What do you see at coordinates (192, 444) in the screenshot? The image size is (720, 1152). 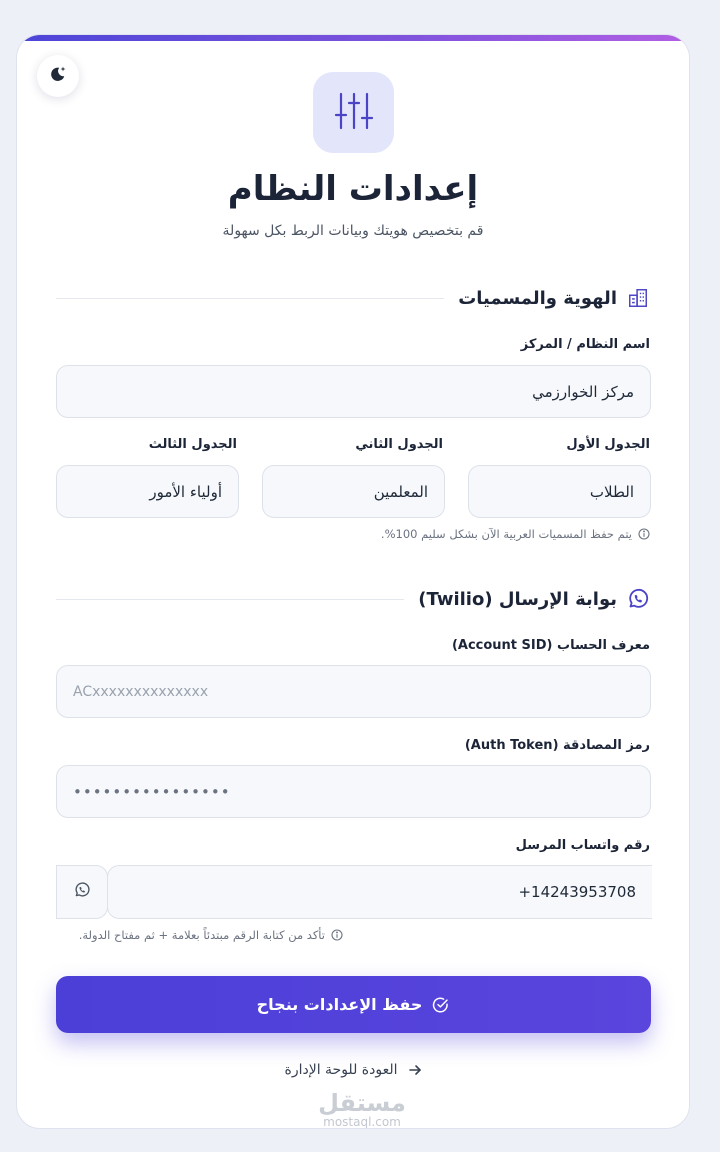 I see `table3-label: الجدول الثالث` at bounding box center [192, 444].